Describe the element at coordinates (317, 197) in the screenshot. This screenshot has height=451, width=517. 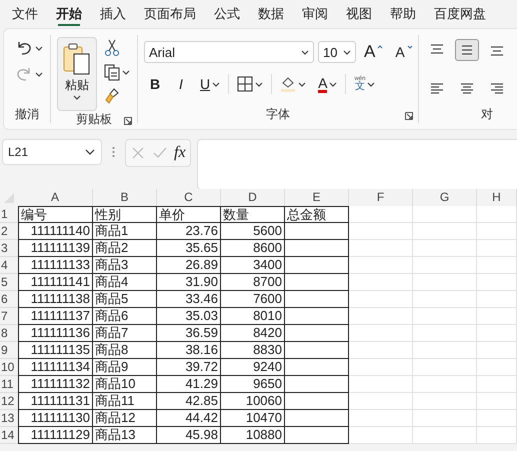
I see `column-header: E` at that location.